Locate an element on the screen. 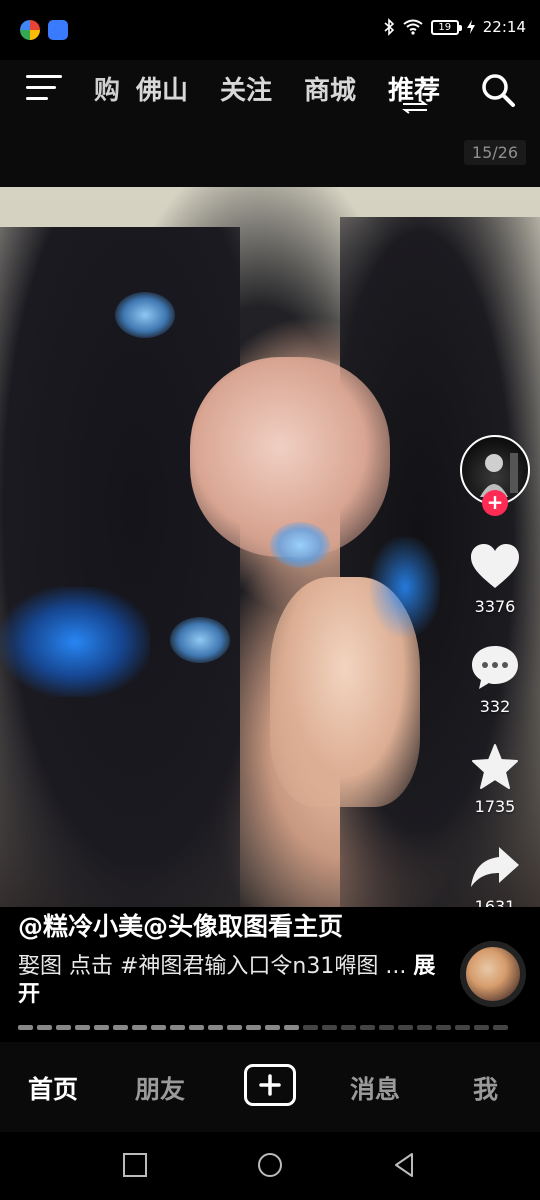  tab-me: 我 is located at coordinates (485, 1088).